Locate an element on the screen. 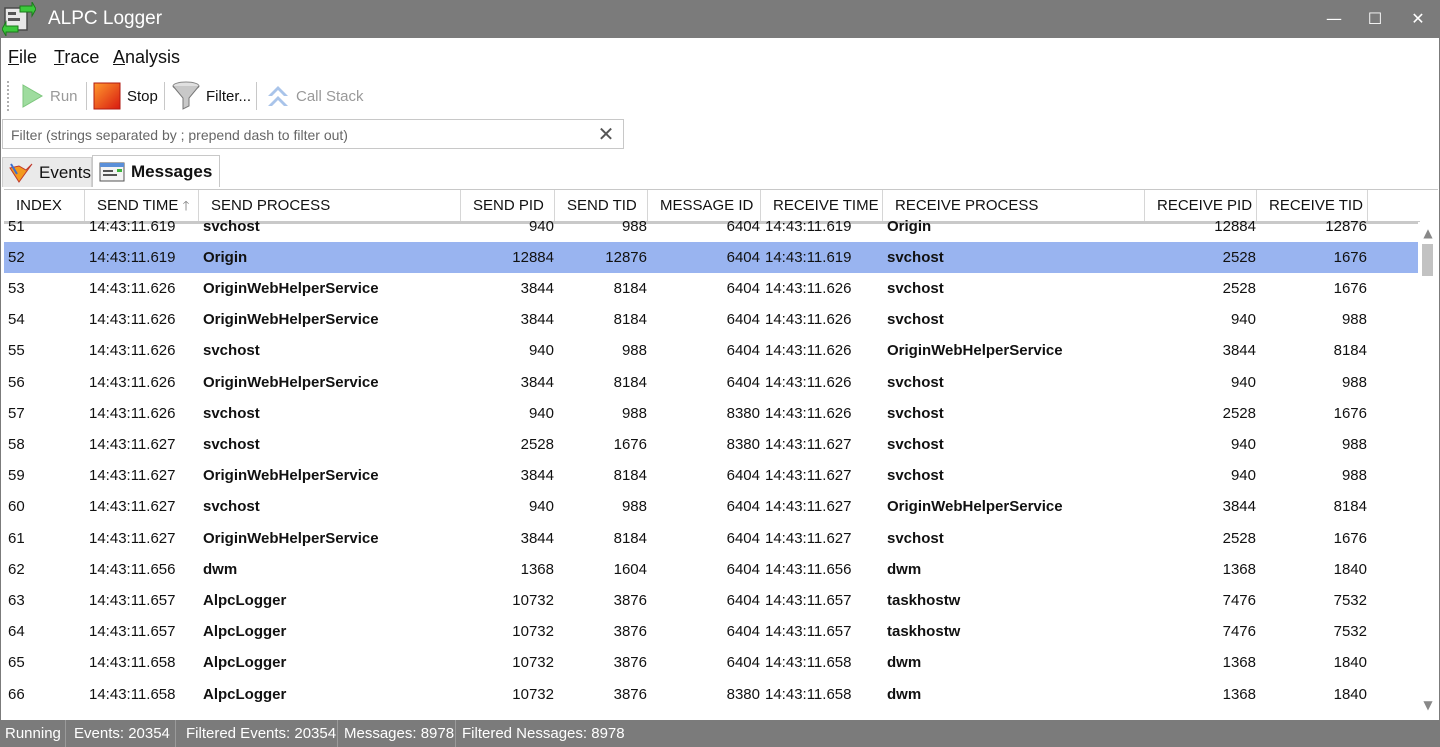  cell-send-tid: 3876 is located at coordinates (630, 662).